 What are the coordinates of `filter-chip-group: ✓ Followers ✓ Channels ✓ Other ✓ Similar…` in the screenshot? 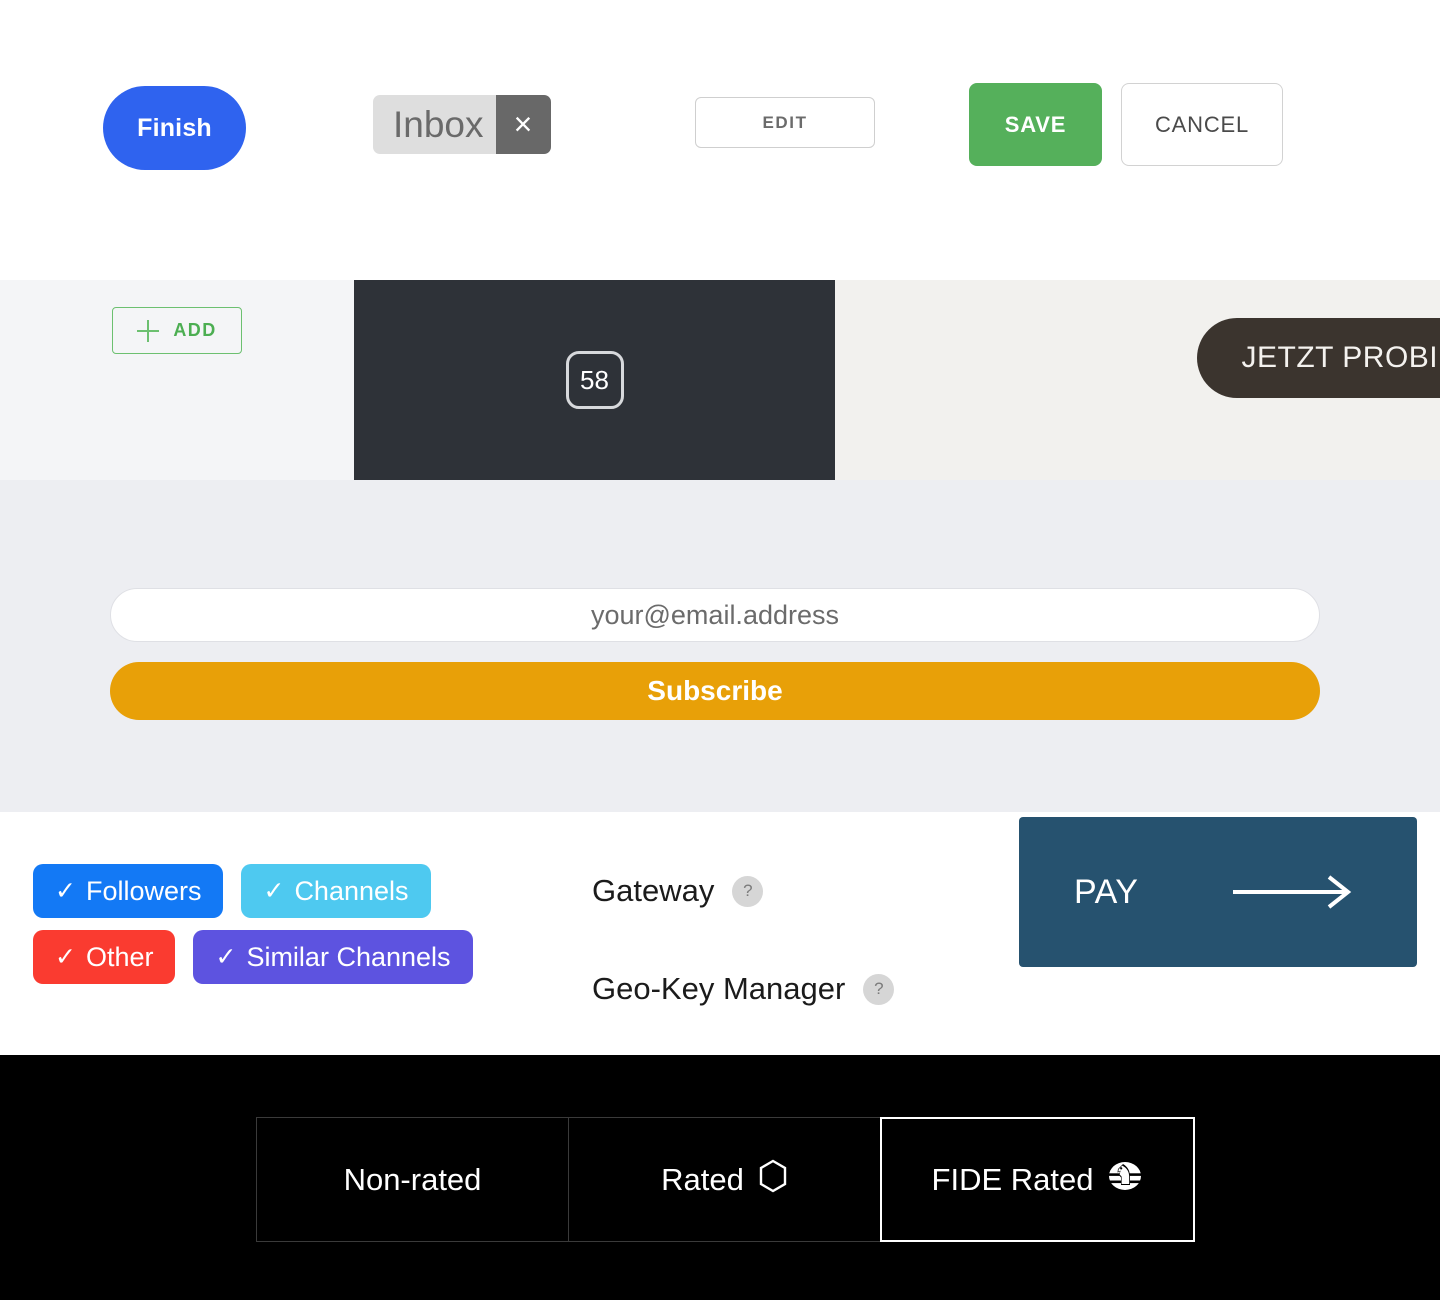 It's located at (278, 930).